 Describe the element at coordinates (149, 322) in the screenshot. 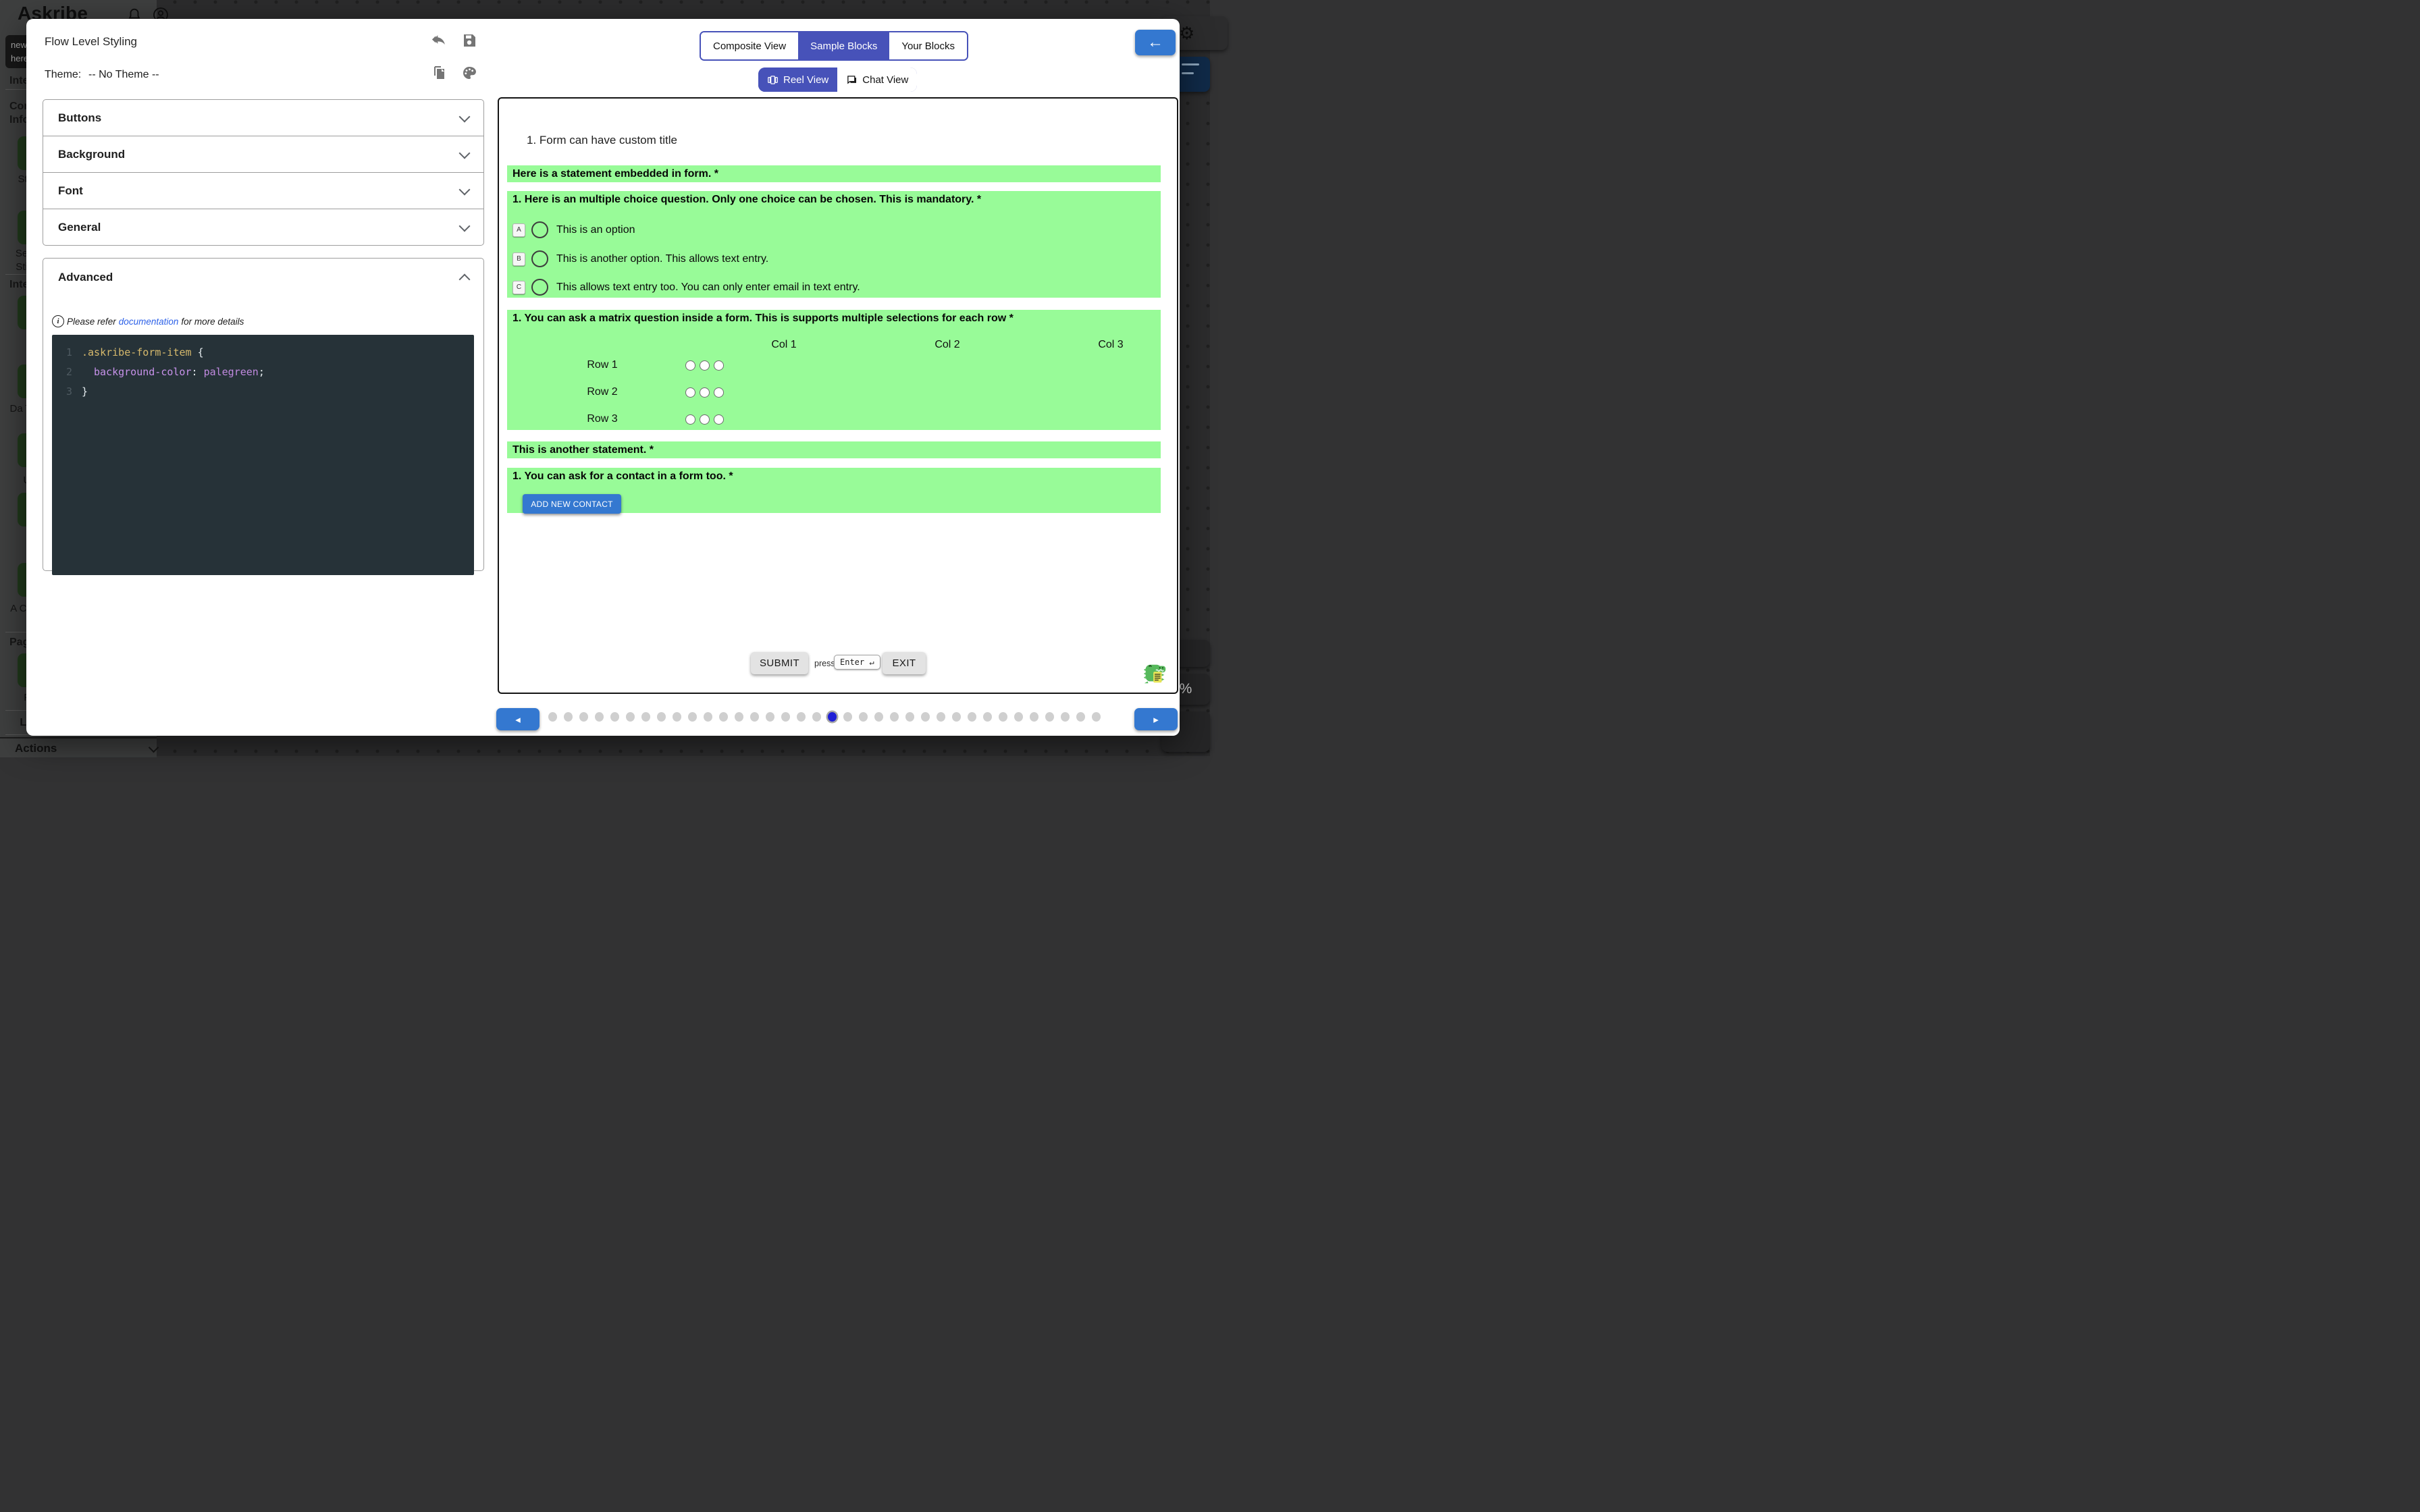

I see `documentation-link: documentation` at that location.